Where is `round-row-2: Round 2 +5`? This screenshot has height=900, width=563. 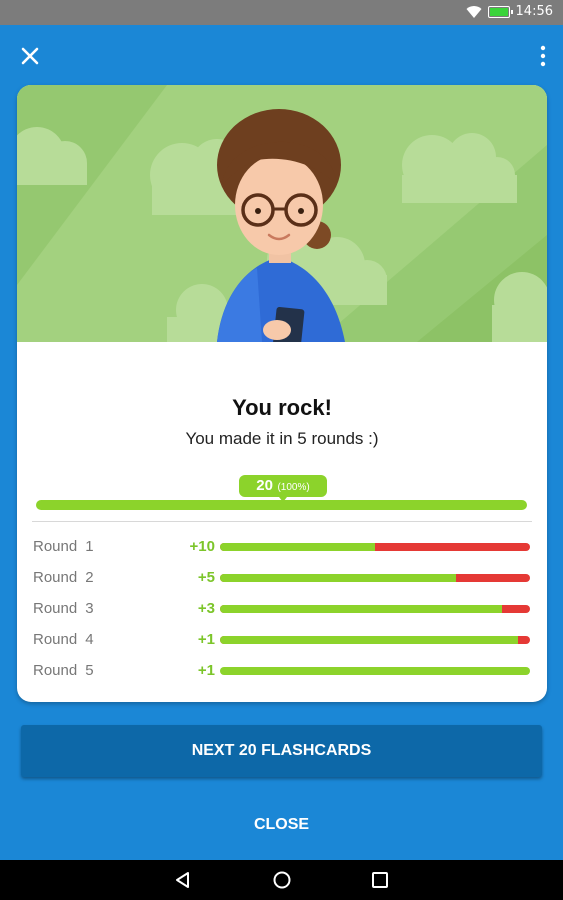
round-row-2: Round 2 +5 is located at coordinates (282, 579).